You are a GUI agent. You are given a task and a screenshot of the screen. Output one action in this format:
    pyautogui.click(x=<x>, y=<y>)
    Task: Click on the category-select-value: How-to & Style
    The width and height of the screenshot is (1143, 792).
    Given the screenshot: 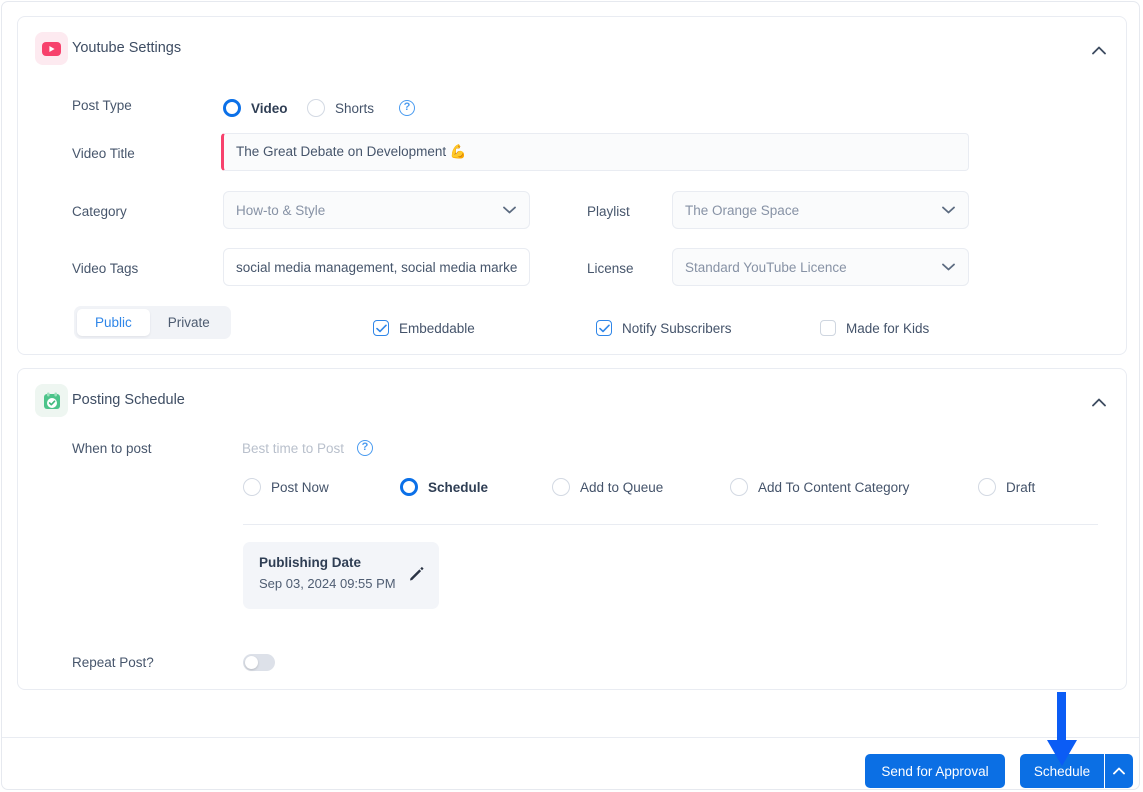 What is the action you would take?
    pyautogui.click(x=281, y=210)
    